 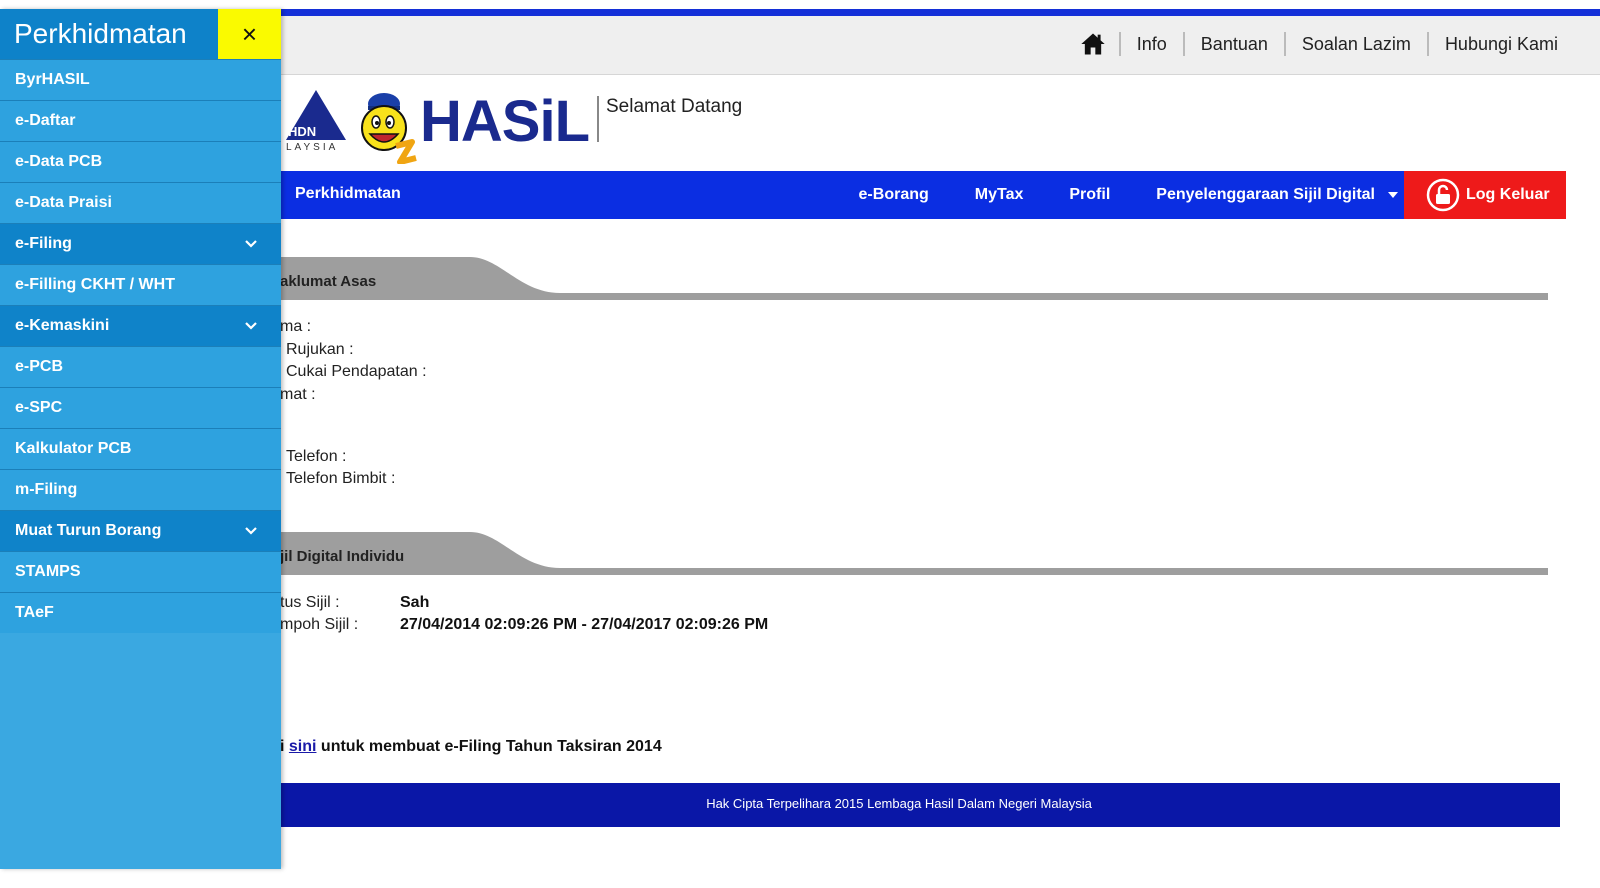 I want to click on sidebar-item-e-daftar: e-Daftar, so click(x=140, y=120).